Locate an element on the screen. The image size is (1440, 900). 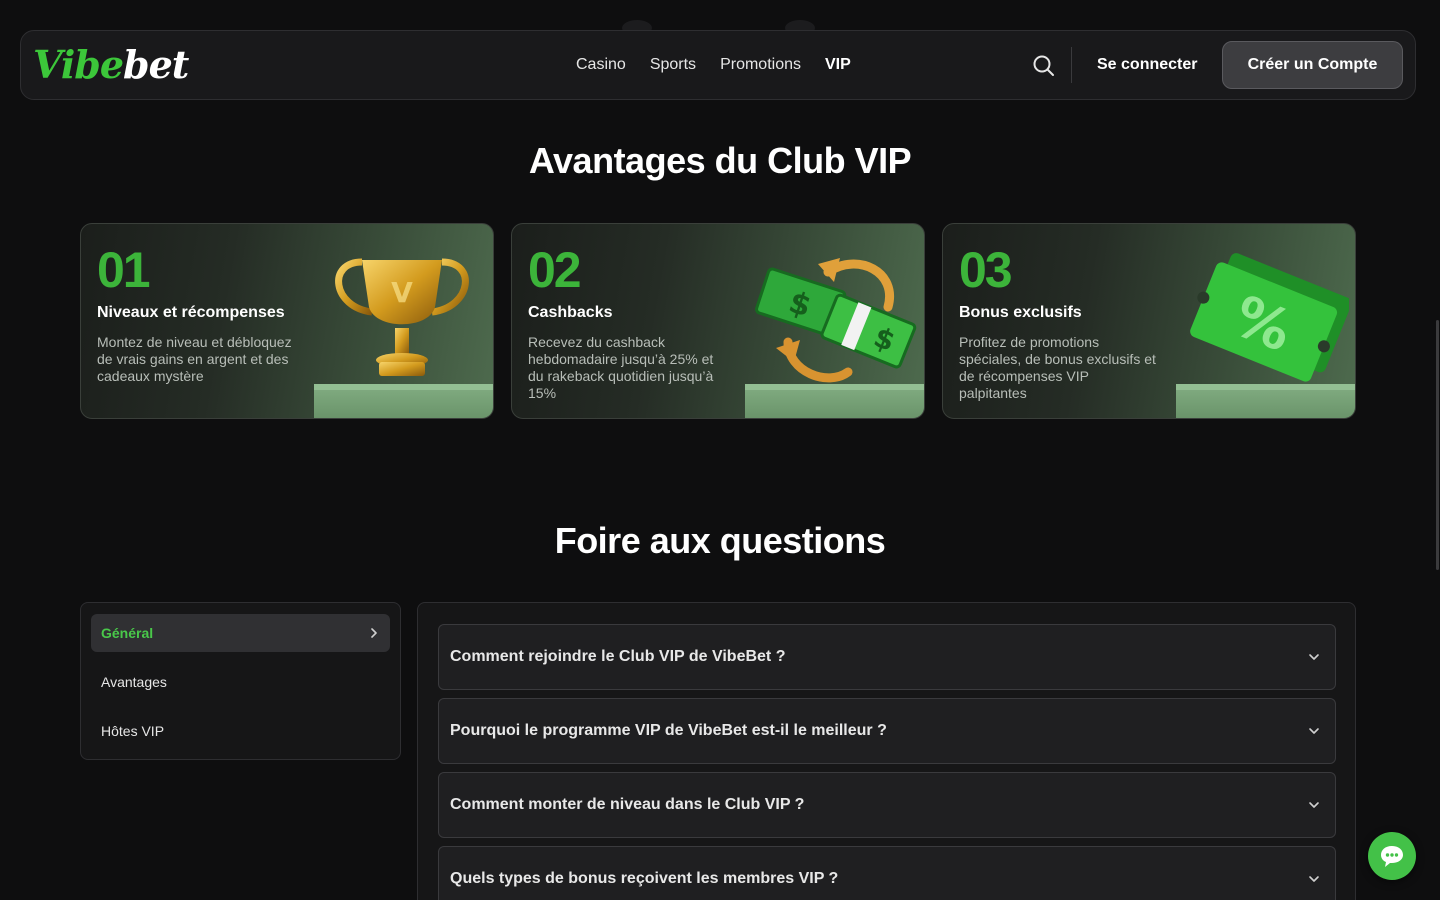
faq-category-general: Général is located at coordinates (240, 633).